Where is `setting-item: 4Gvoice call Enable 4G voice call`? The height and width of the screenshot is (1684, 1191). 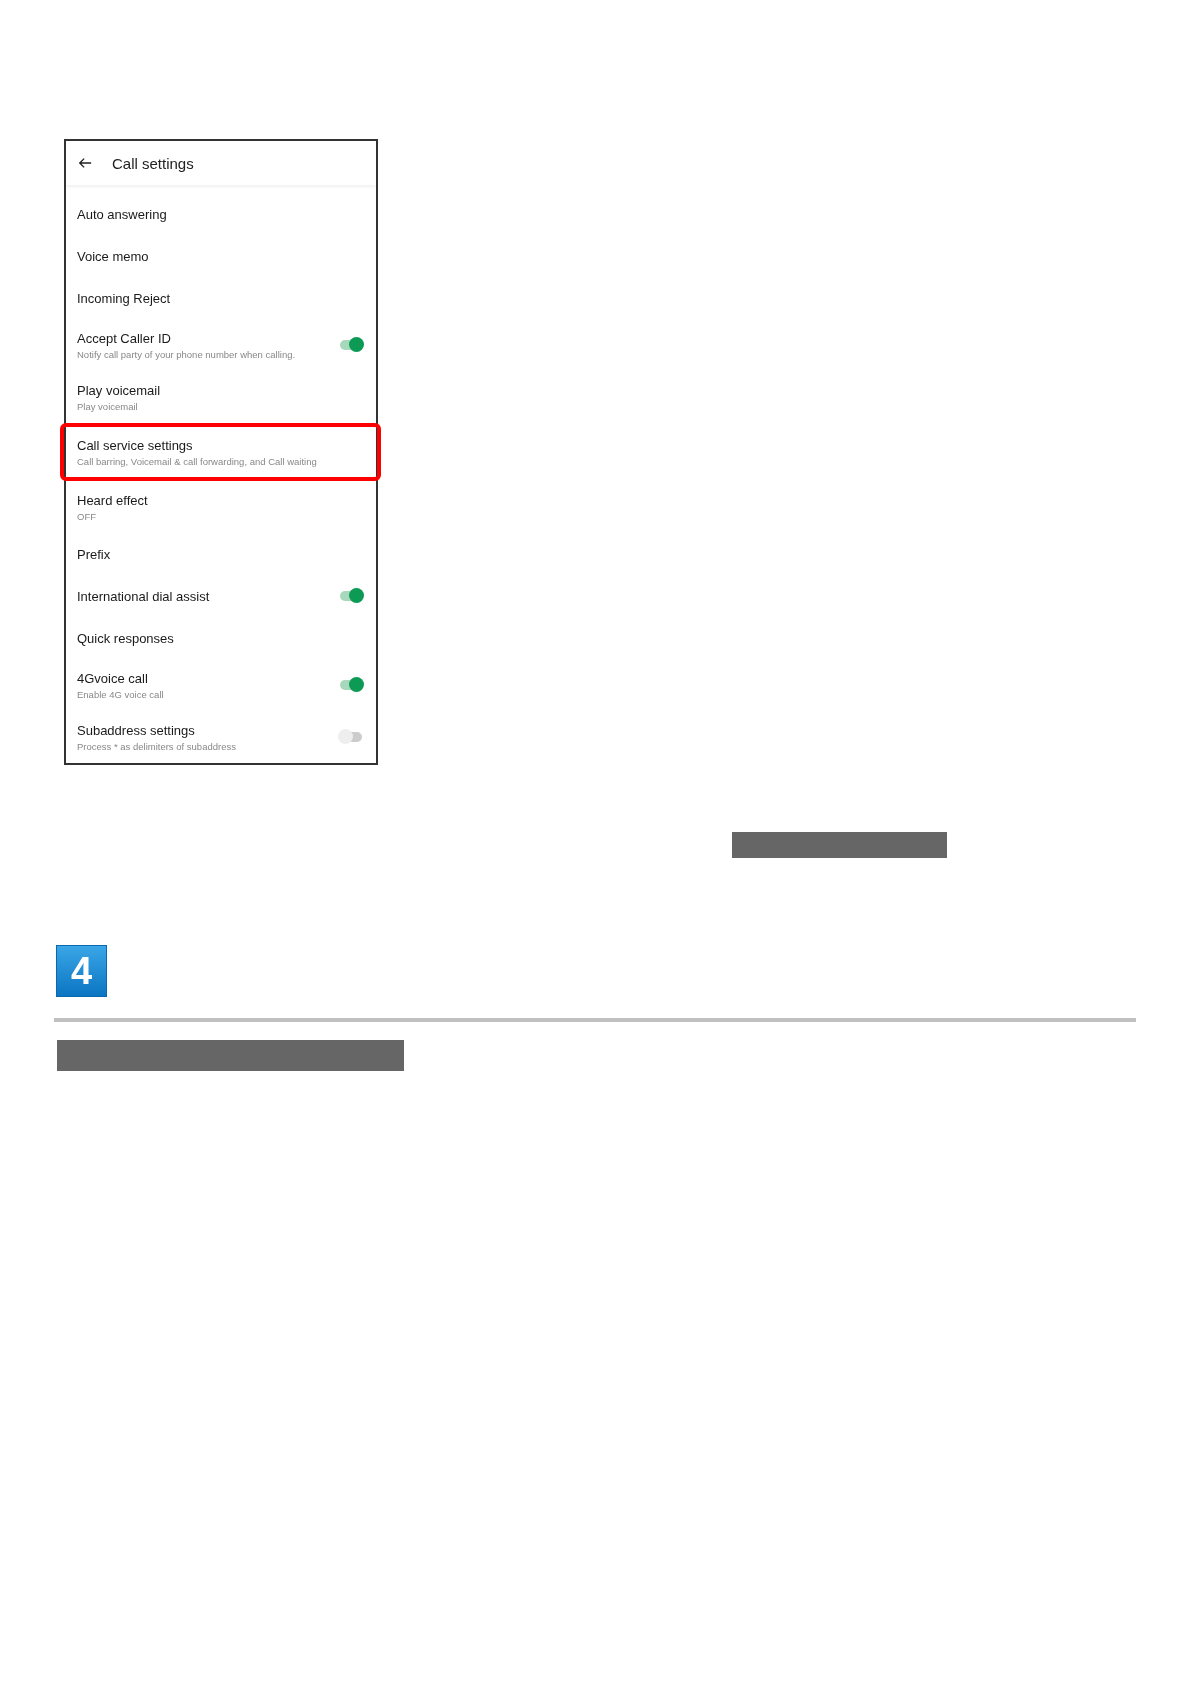 setting-item: 4Gvoice call Enable 4G voice call is located at coordinates (221, 685).